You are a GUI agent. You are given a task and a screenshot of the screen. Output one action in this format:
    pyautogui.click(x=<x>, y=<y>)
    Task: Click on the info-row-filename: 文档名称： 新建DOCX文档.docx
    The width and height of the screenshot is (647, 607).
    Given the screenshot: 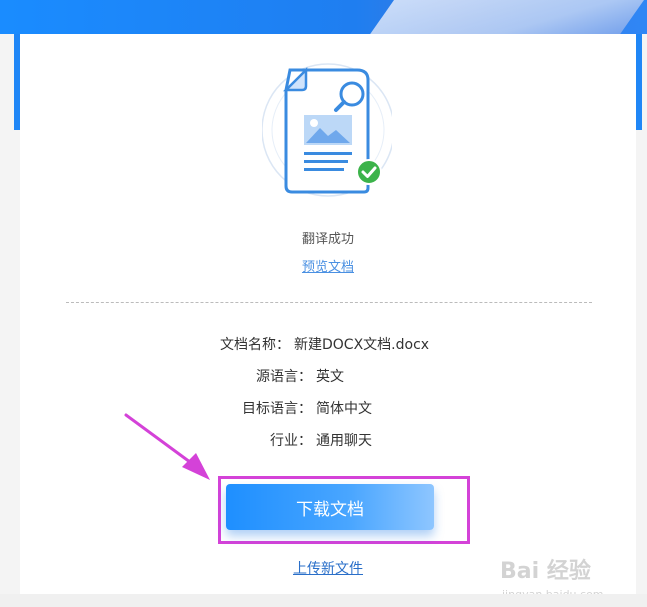 What is the action you would take?
    pyautogui.click(x=324, y=344)
    